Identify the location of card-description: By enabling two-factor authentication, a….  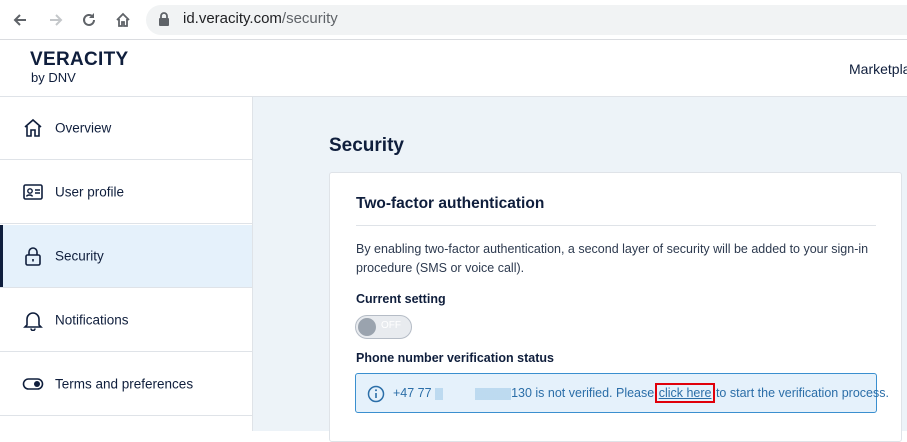
(612, 258).